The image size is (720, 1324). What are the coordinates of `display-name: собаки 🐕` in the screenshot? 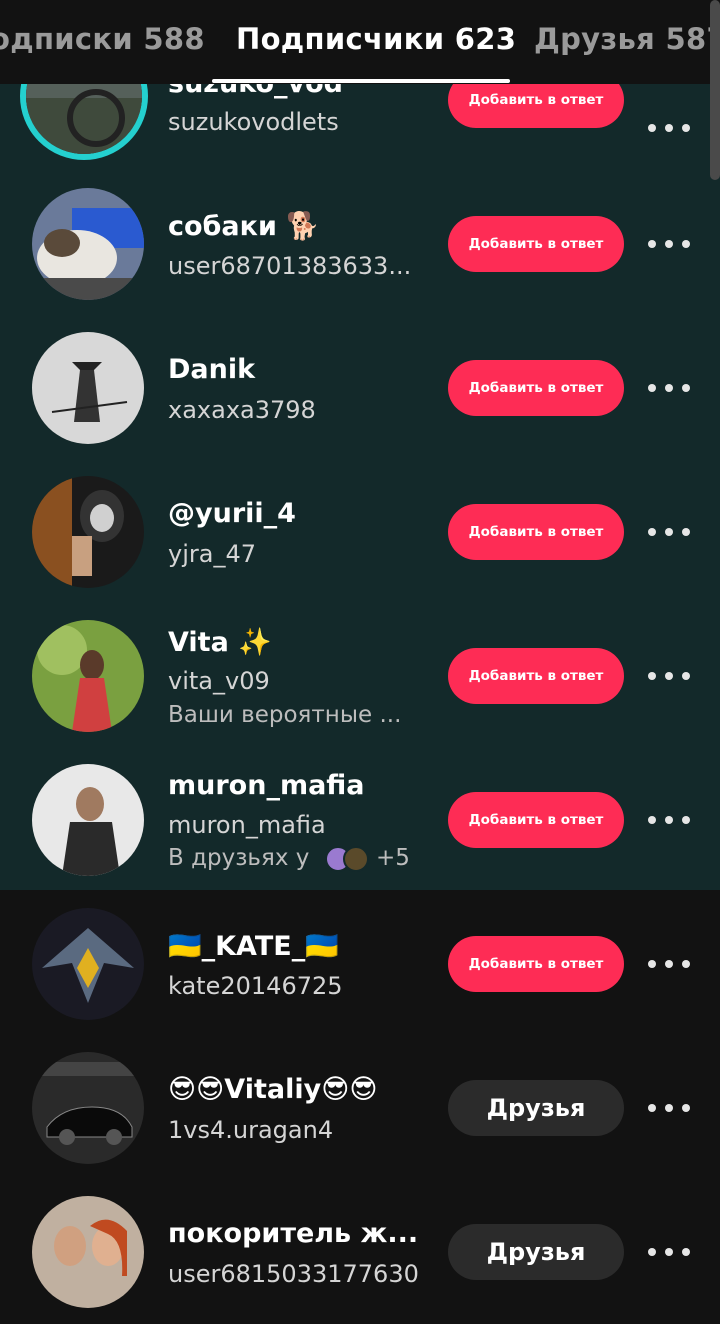 It's located at (244, 226).